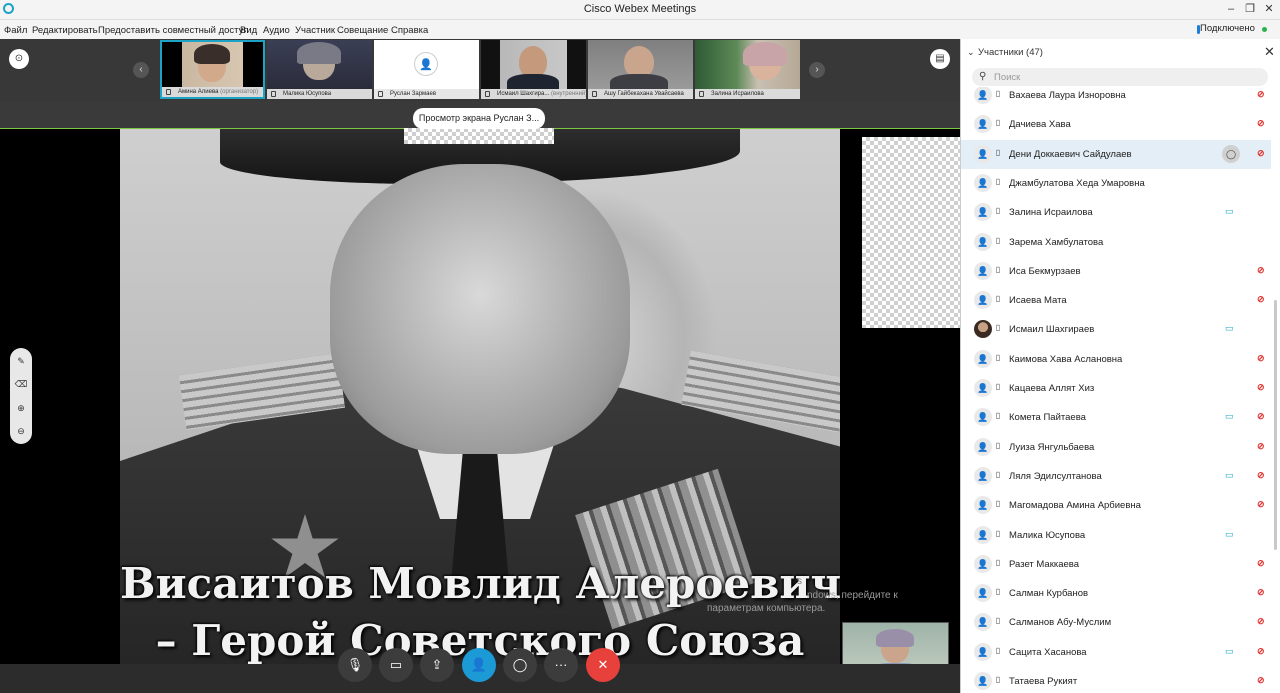 This screenshot has width=1280, height=693. Describe the element at coordinates (1116, 564) in the screenshot. I see `participant-row: 👤 ▯ Разет Маккаева ⊘` at that location.